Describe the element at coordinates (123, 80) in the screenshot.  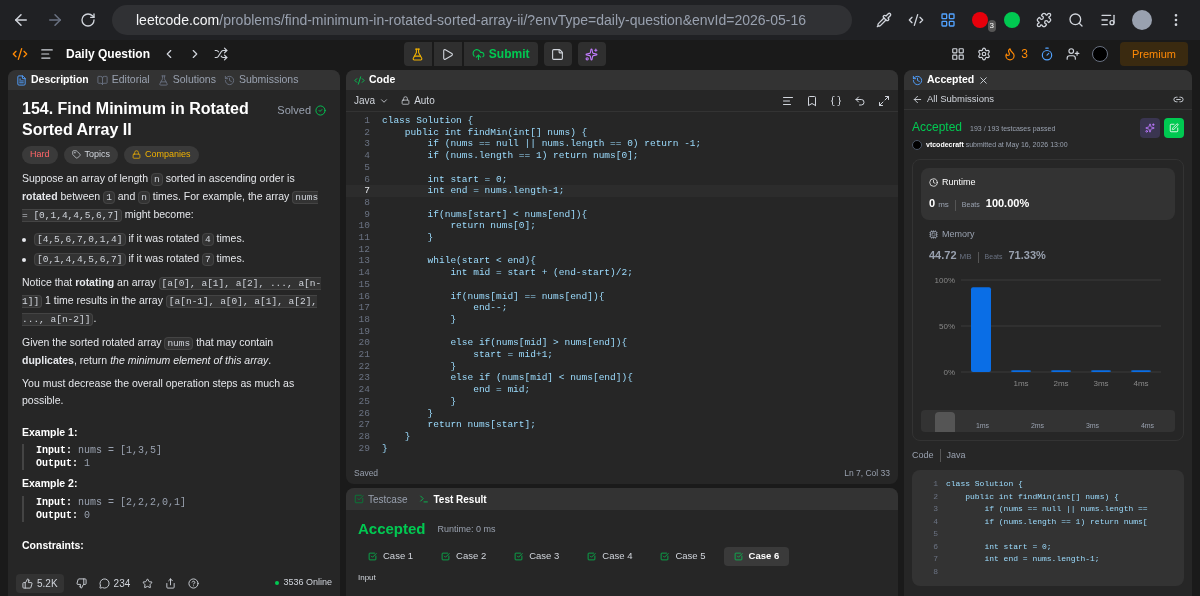
I see `panel-tab: Editorial` at that location.